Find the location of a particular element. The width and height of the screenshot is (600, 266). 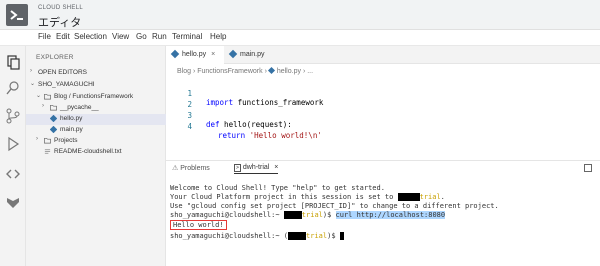

code-icon is located at coordinates (13, 174).